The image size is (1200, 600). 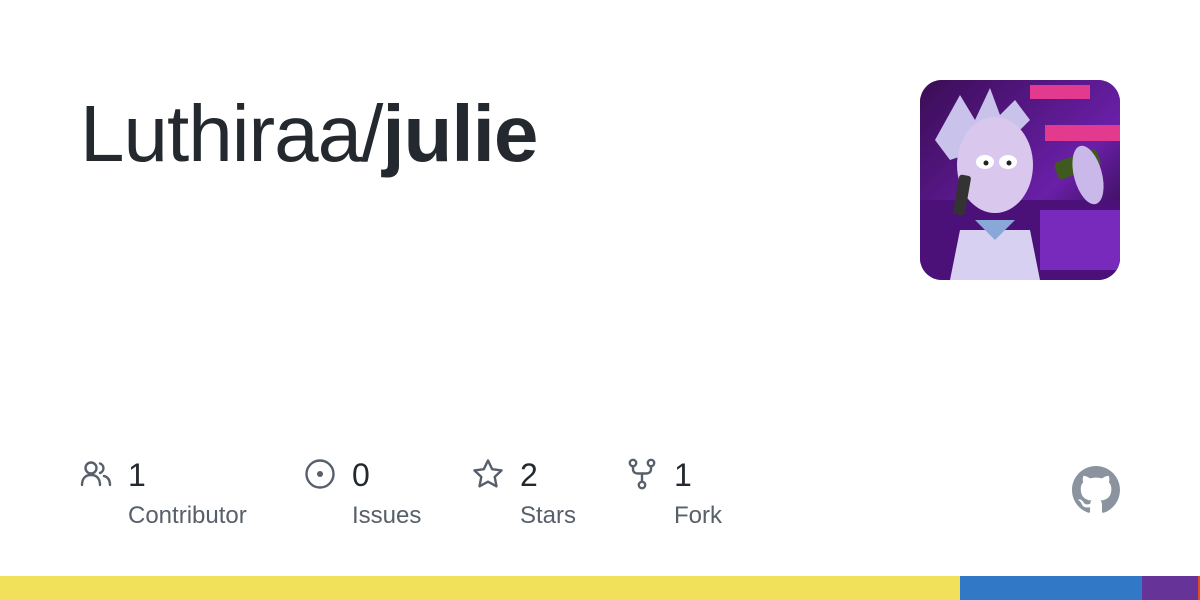 What do you see at coordinates (187, 515) in the screenshot?
I see `contributors-label: Contributor` at bounding box center [187, 515].